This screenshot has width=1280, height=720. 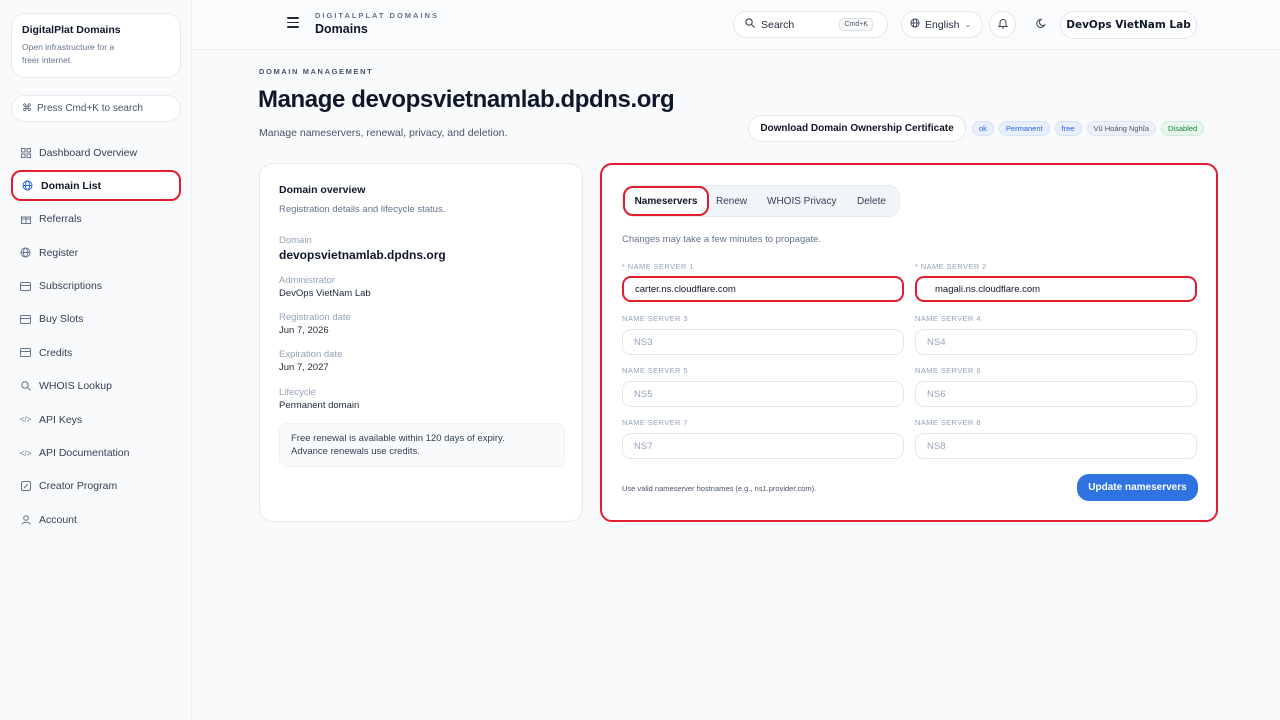 I want to click on grid-icon, so click(x=25, y=152).